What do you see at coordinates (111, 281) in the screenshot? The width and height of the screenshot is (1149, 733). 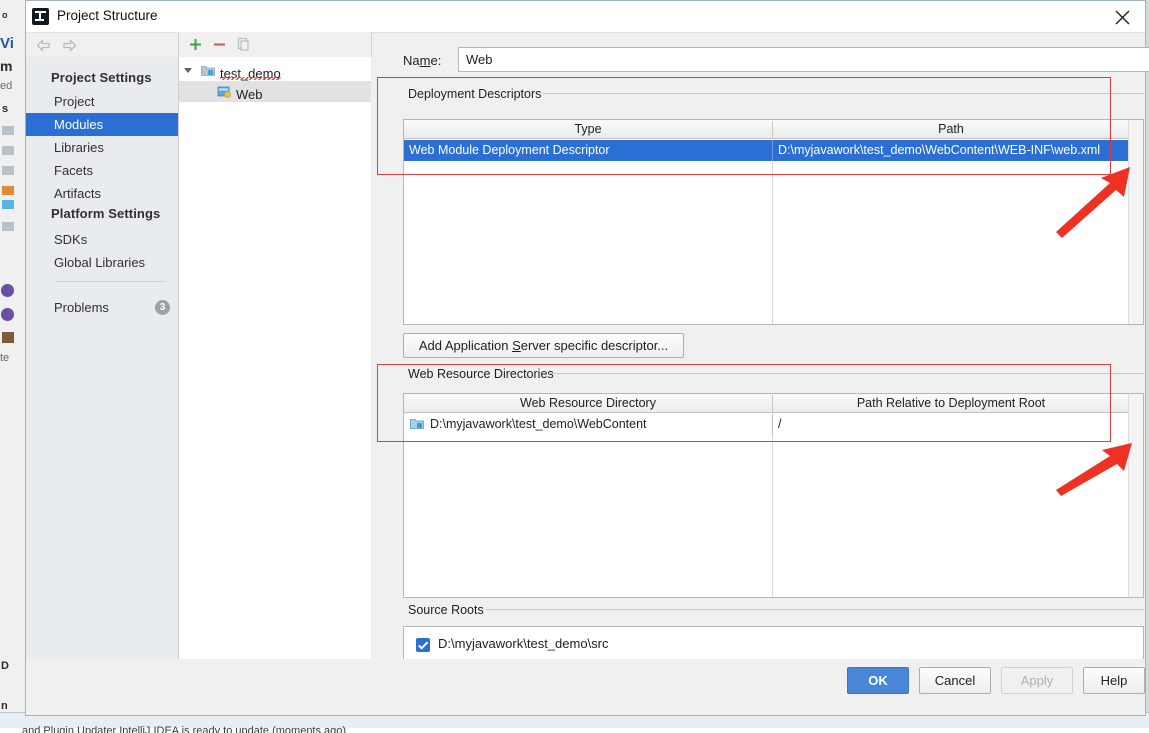 I see `sidebar-divider` at bounding box center [111, 281].